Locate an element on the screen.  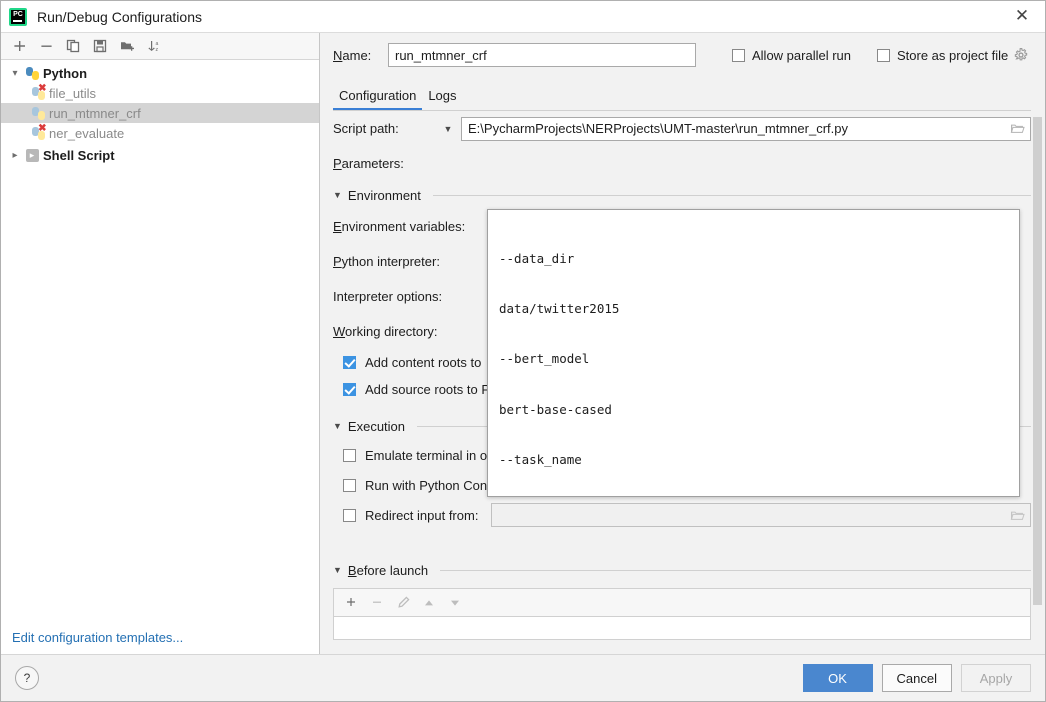
tree-item-ner-evaluate: ✖ ner_evaluate is located at coordinates (160, 133).